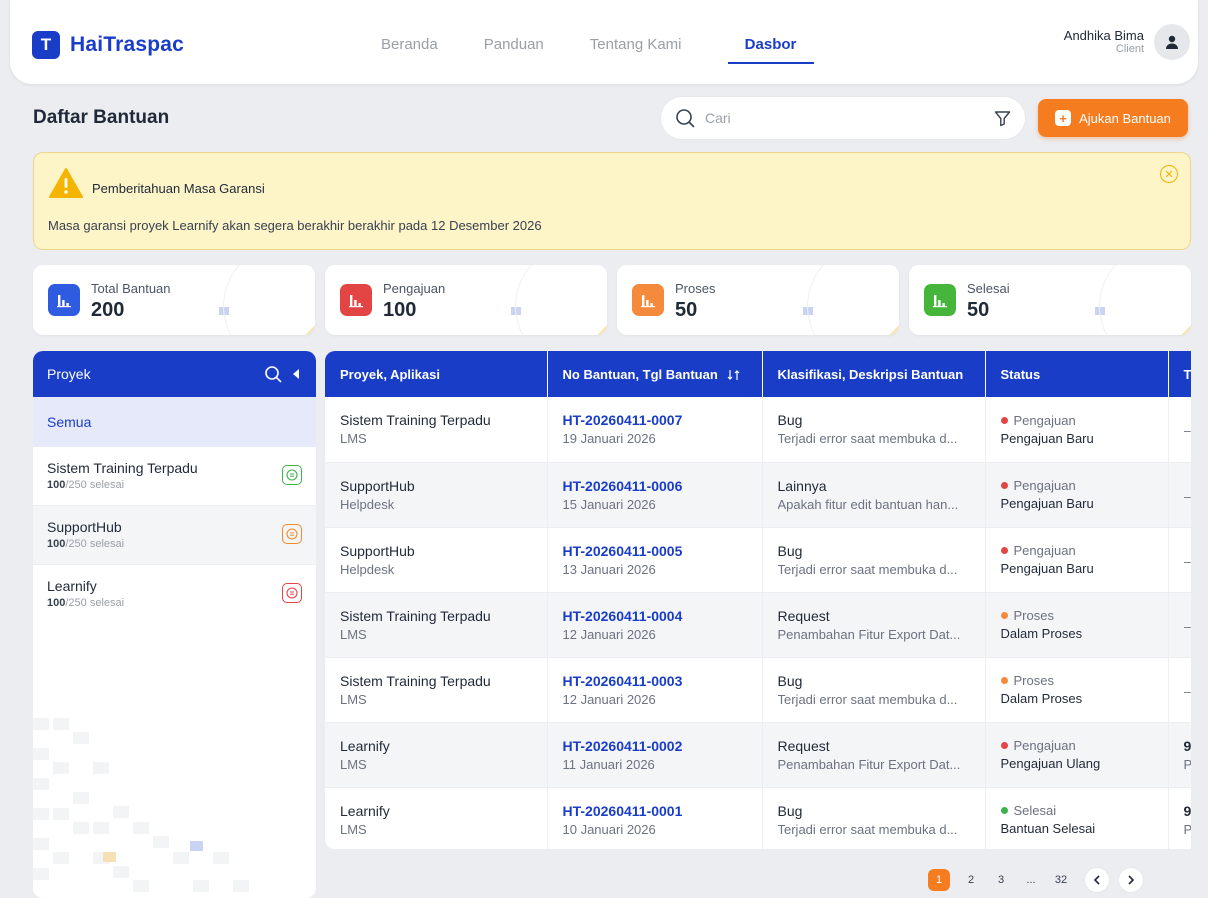 This screenshot has height=898, width=1208. Describe the element at coordinates (1129, 49) in the screenshot. I see `user-role: Client` at that location.